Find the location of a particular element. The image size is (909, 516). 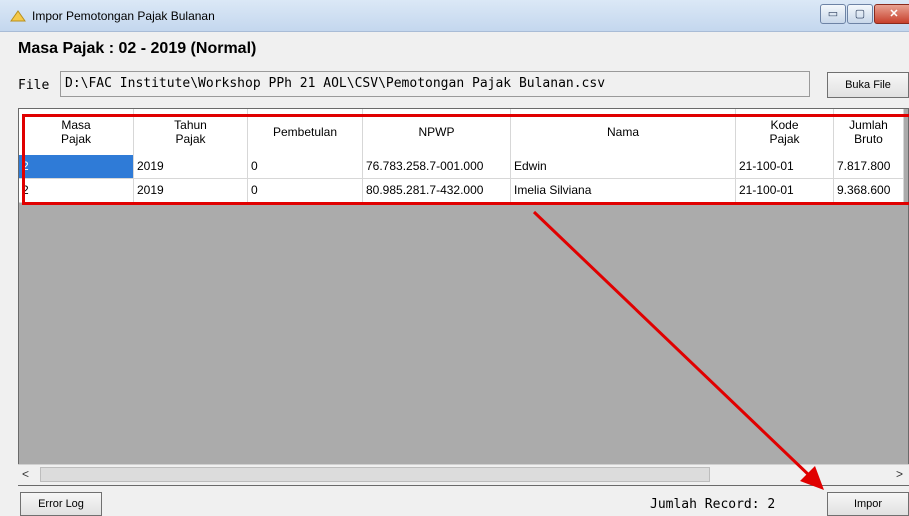

minimize-button: ▭ is located at coordinates (833, 14).